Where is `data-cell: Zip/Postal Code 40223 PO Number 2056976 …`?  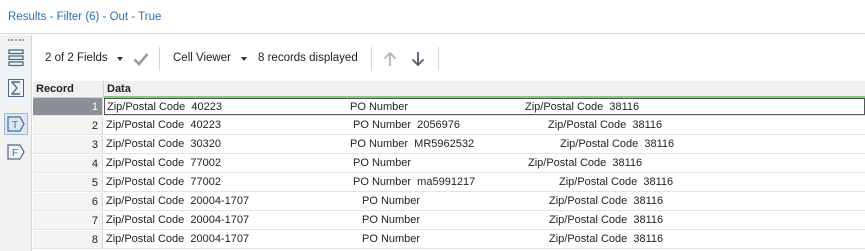
data-cell: Zip/Postal Code 40223 PO Number 2056976 … is located at coordinates (484, 125).